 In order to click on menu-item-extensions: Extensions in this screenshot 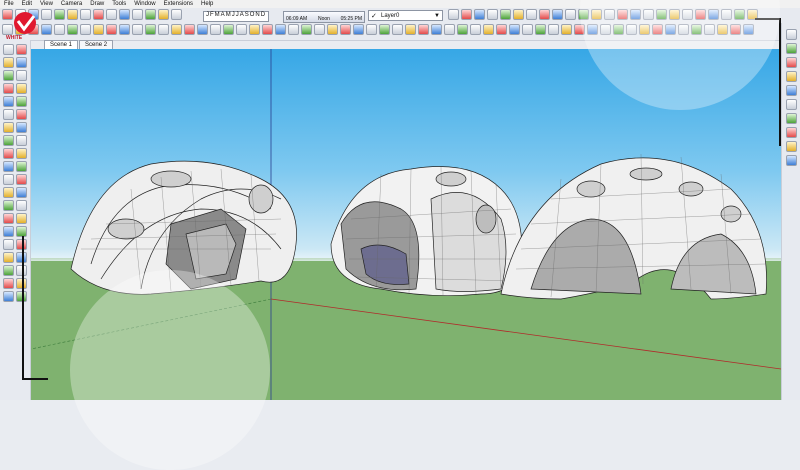, I will do `click(178, 4)`.